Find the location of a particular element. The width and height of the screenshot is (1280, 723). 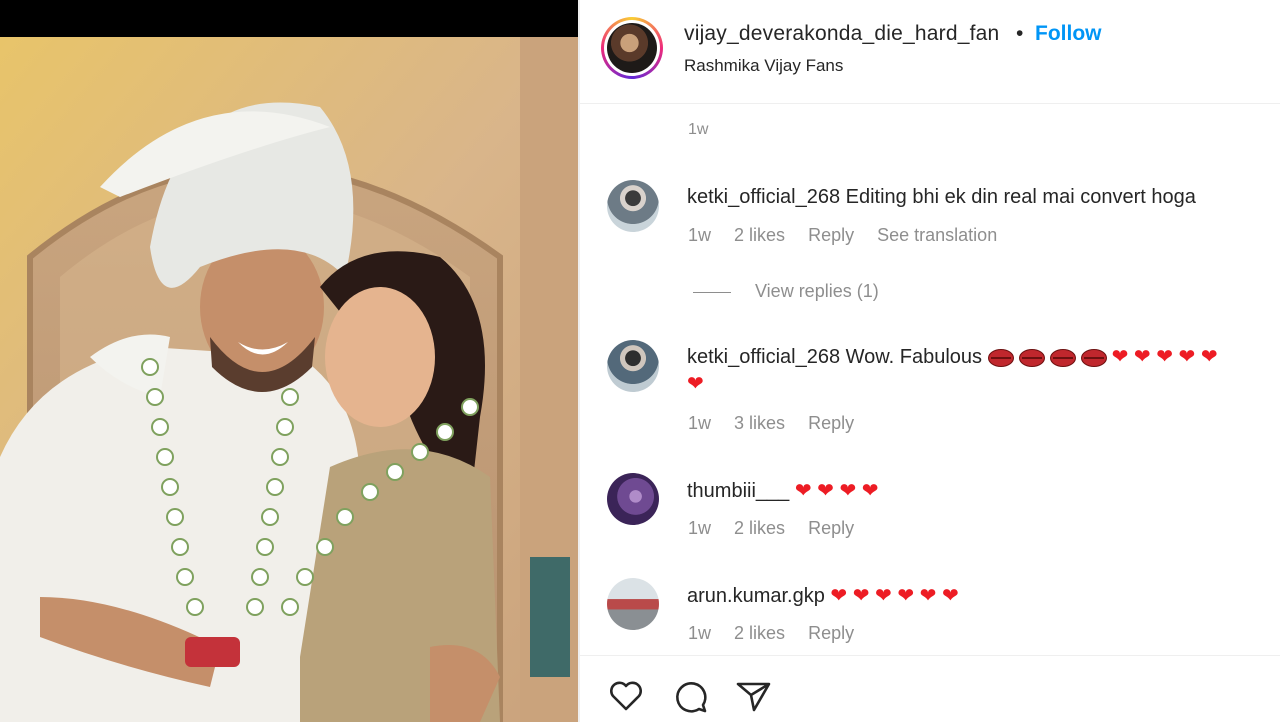

comment-likes: 3 likes is located at coordinates (759, 423).